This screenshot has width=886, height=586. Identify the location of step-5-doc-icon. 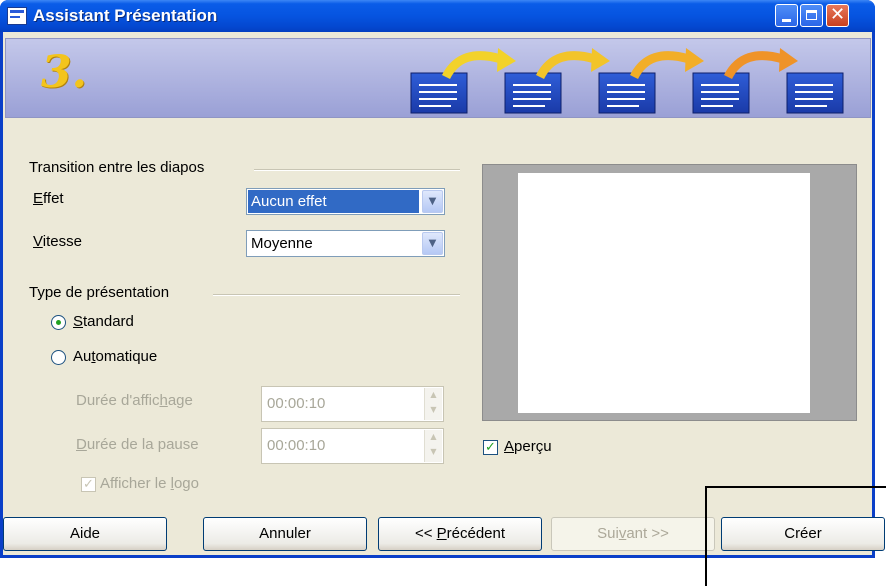
(815, 93).